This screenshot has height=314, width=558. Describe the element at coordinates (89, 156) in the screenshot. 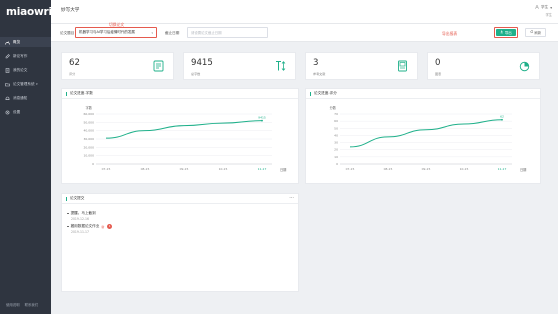

I see `y-tick-label: 10,000` at that location.